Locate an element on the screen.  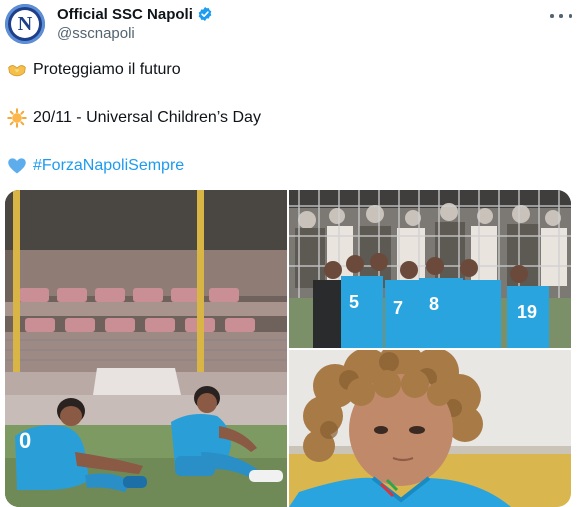
photo2-jersey-number-3: 8 is located at coordinates (434, 304).